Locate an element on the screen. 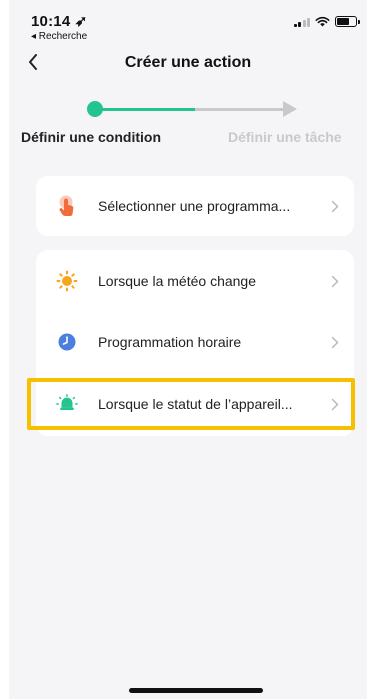  weather-change-row: Lorsque la météo change is located at coordinates (195, 281).